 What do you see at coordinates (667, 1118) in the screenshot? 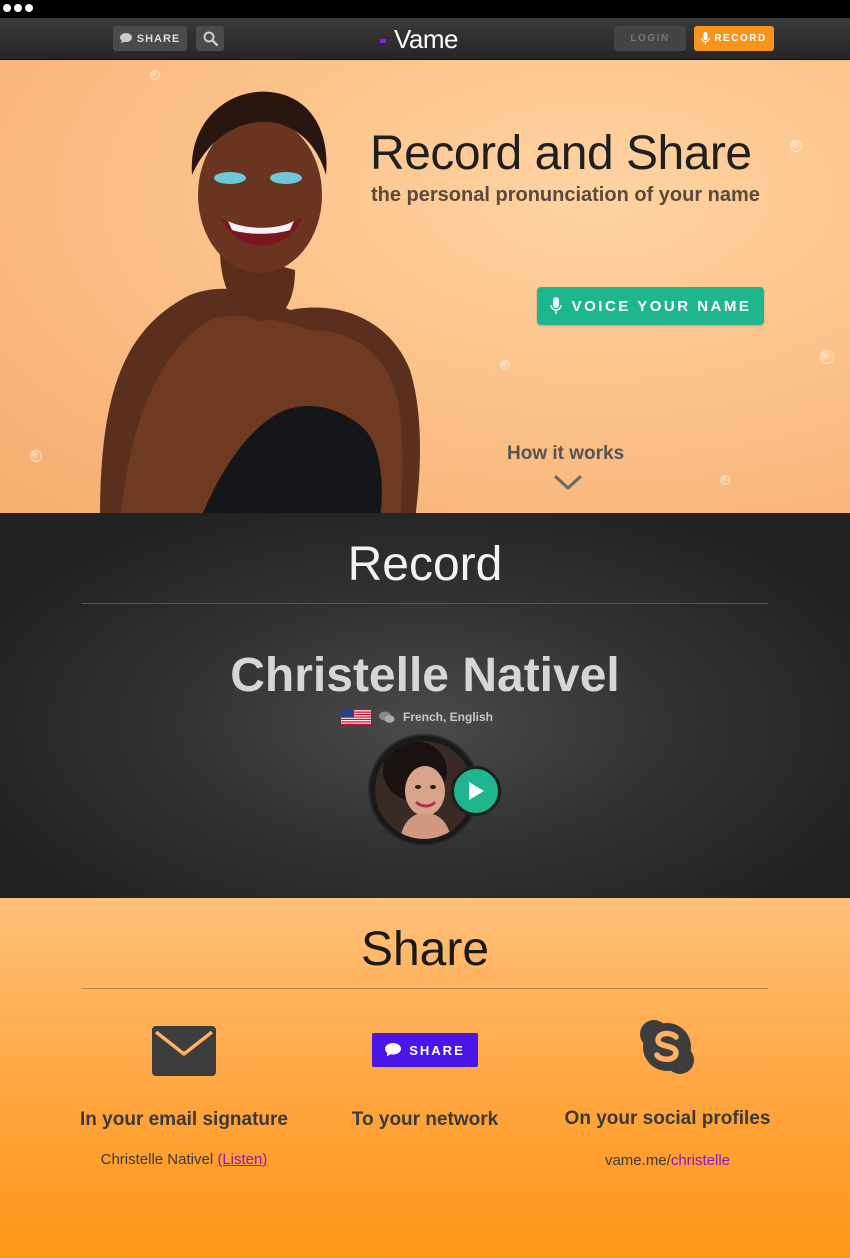
I see `social-profiles-heading: On your social profiles` at bounding box center [667, 1118].